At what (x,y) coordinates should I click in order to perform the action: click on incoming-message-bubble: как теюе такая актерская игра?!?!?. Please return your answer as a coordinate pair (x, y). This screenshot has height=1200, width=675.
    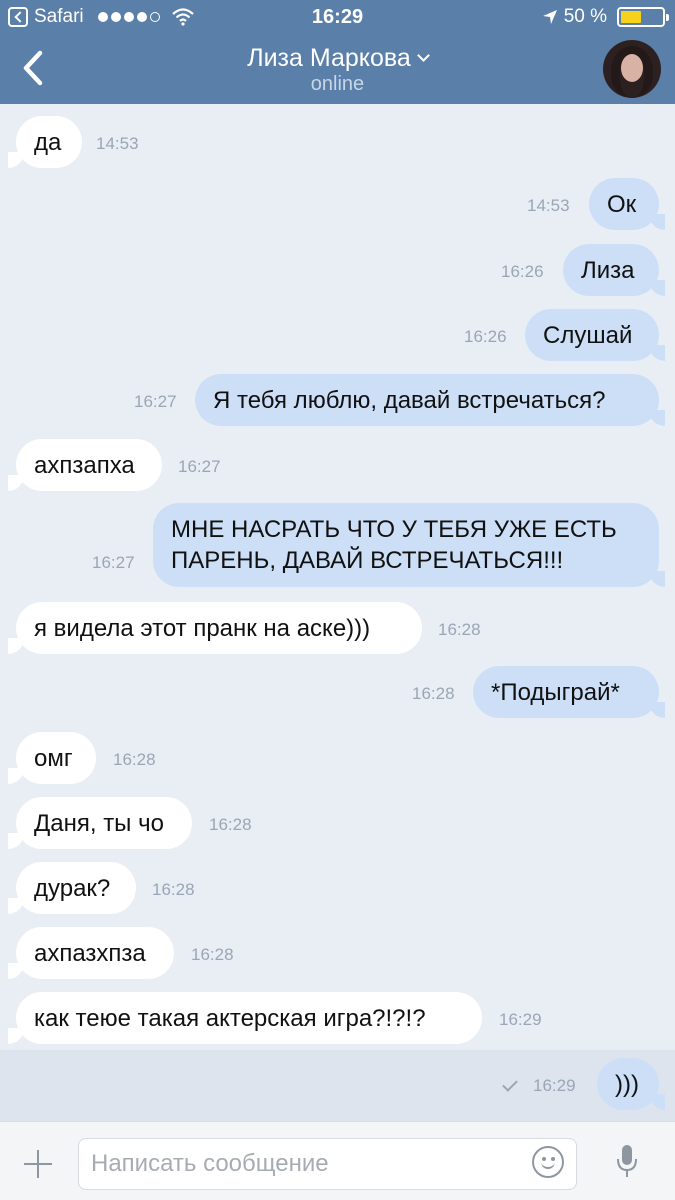
    Looking at the image, I should click on (249, 1018).